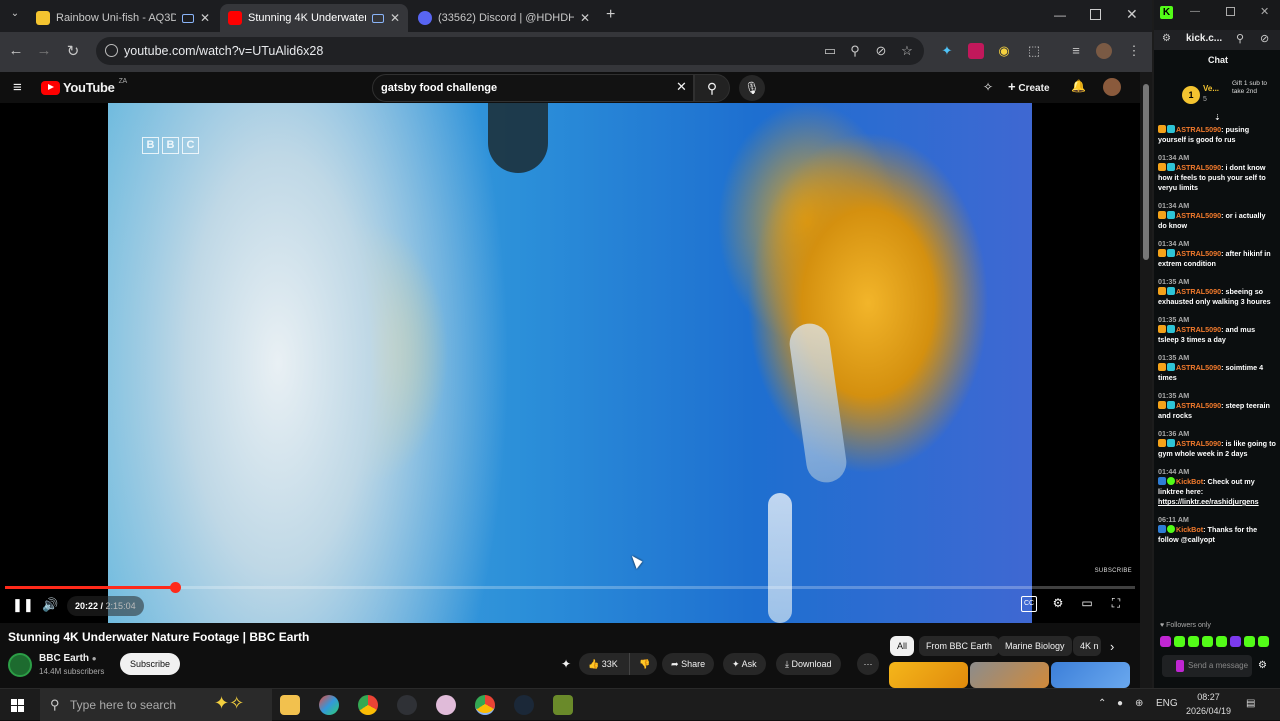  Describe the element at coordinates (988, 87) in the screenshot. I see `sparkle-ai-icon: ✧` at that location.